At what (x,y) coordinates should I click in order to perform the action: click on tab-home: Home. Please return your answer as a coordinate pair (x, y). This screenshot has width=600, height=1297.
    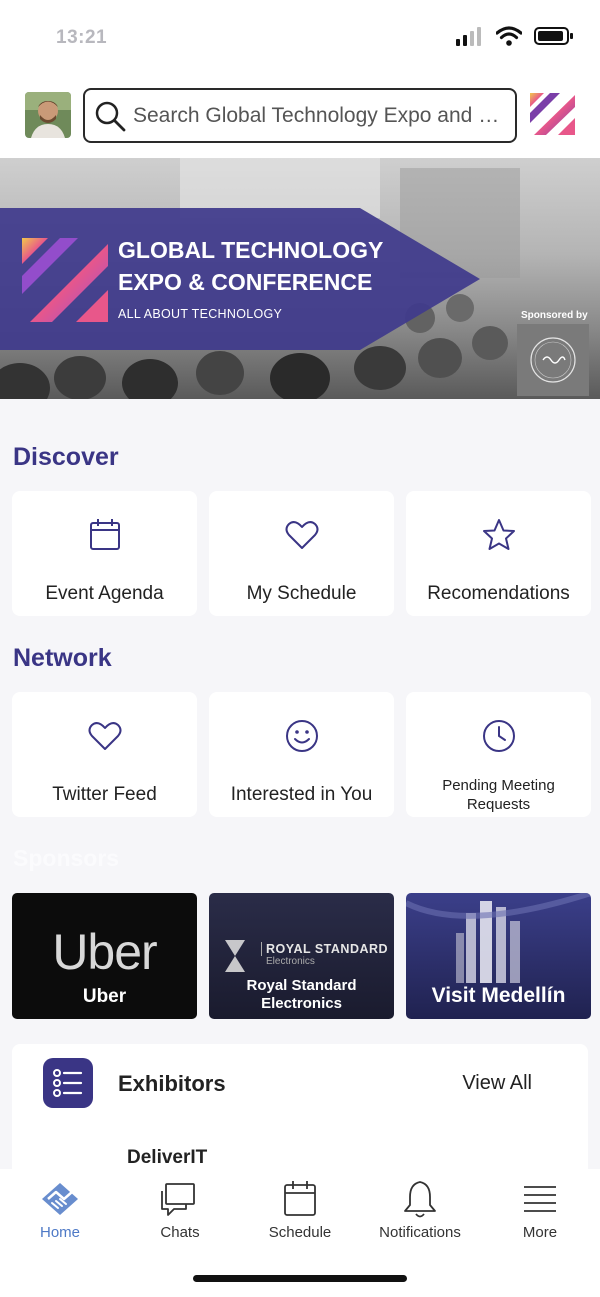
    Looking at the image, I should click on (60, 1214).